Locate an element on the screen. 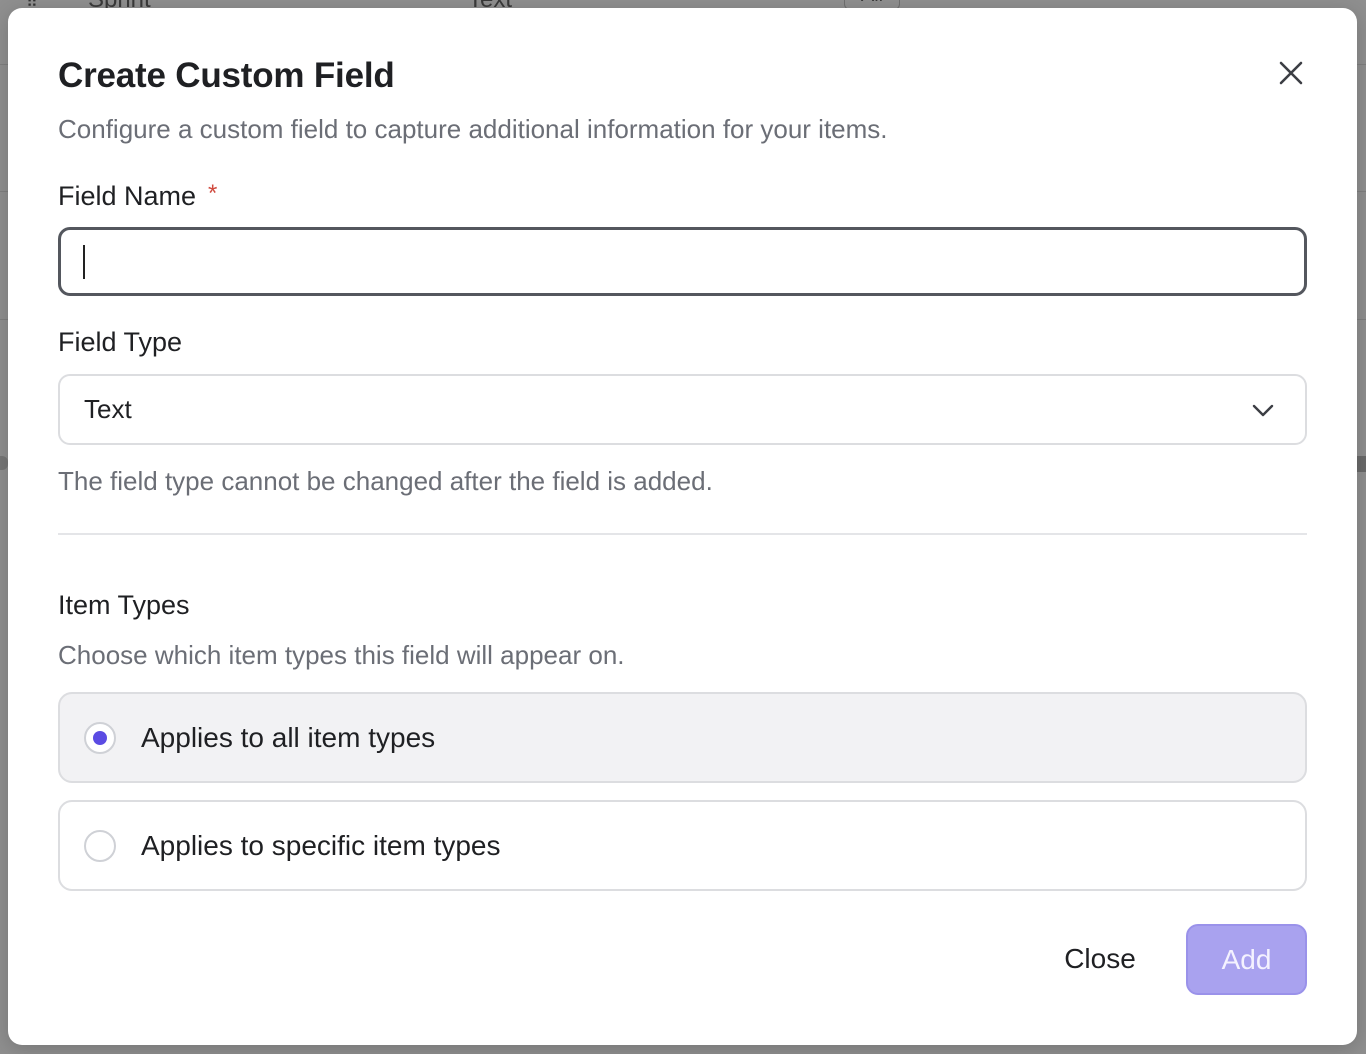 The width and height of the screenshot is (1366, 1054). background-scroll-edge is located at coordinates (4, 463).